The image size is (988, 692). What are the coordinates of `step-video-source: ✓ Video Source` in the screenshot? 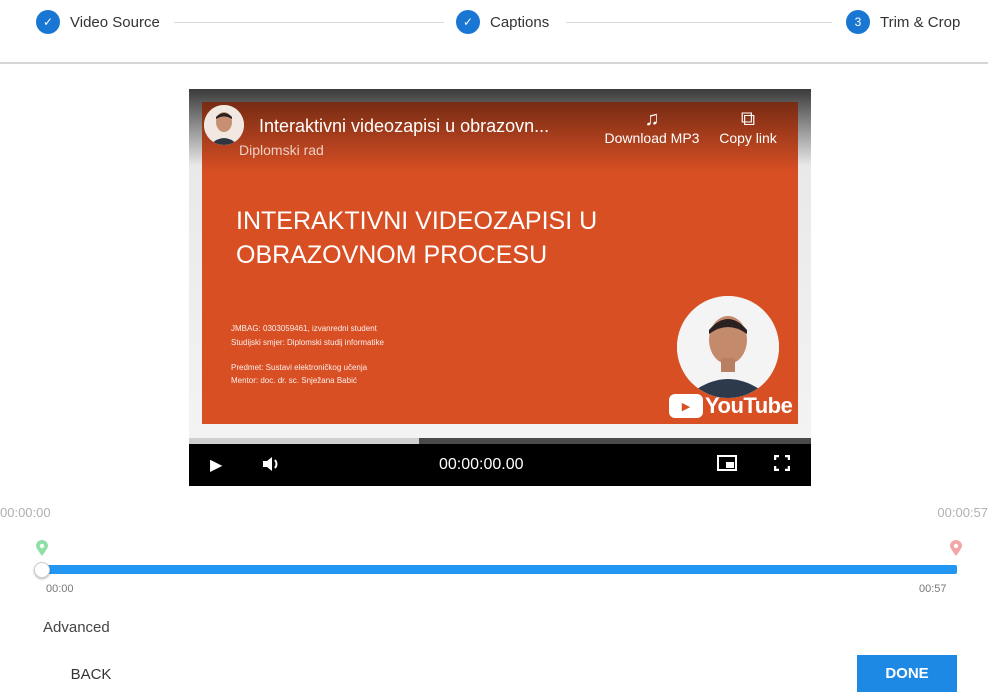 It's located at (98, 22).